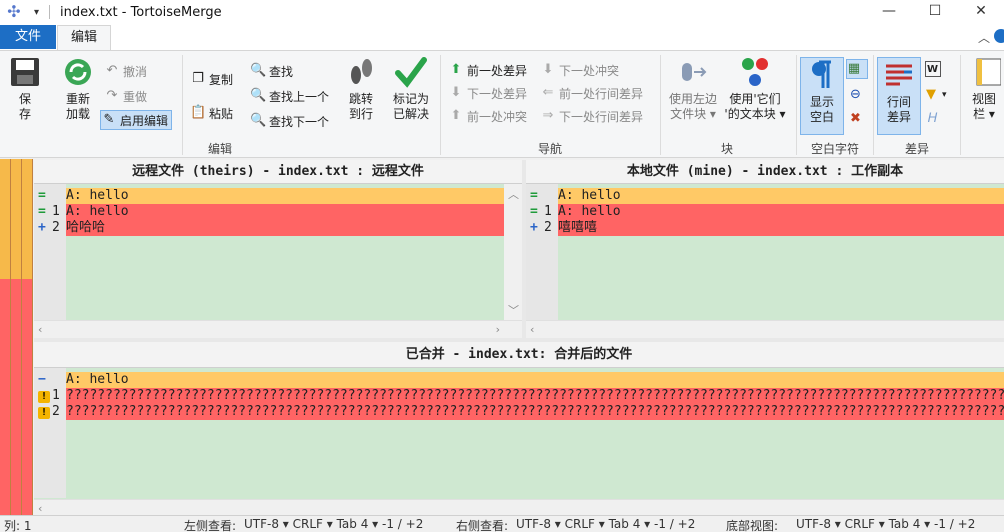  Describe the element at coordinates (765, 228) in the screenshot. I see `diff-line: +2 嘻嘻嘻` at that location.